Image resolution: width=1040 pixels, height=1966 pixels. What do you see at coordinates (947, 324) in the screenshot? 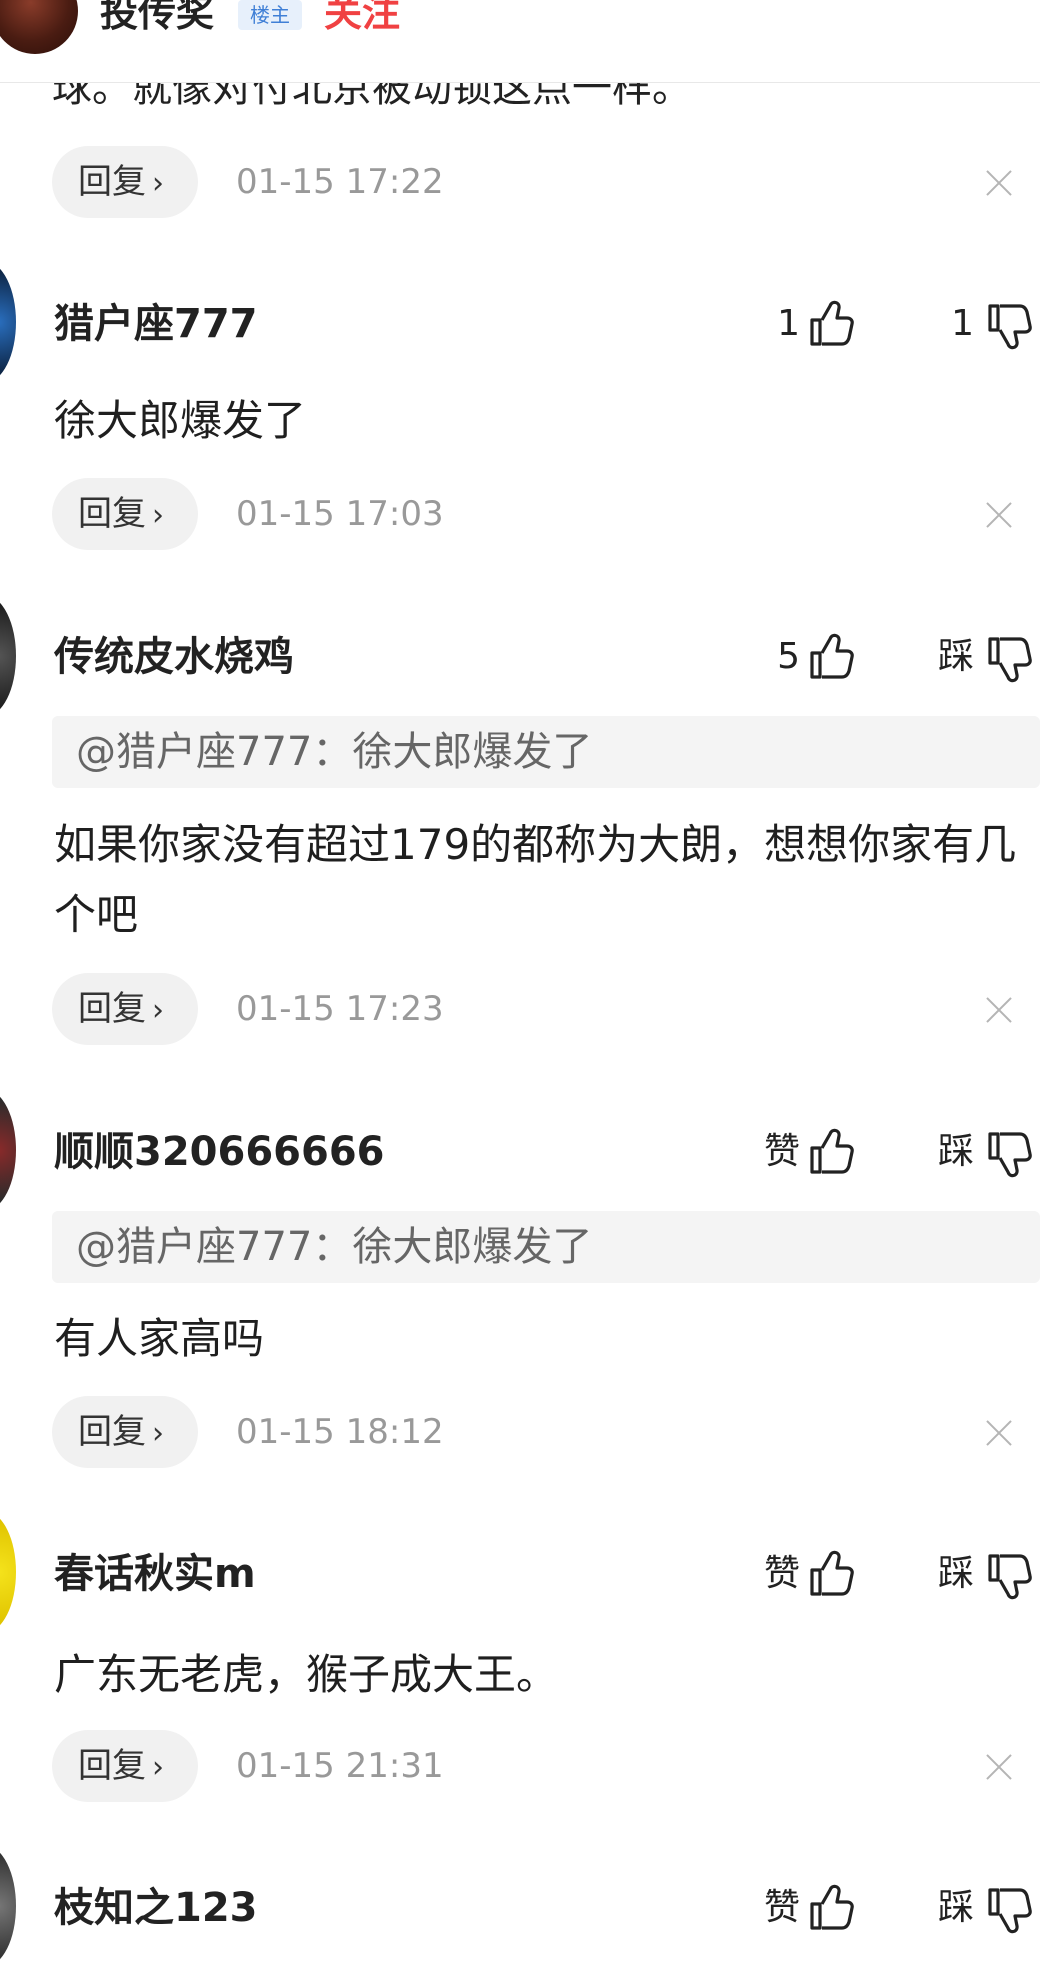
I see `dislike-count: 1` at bounding box center [947, 324].